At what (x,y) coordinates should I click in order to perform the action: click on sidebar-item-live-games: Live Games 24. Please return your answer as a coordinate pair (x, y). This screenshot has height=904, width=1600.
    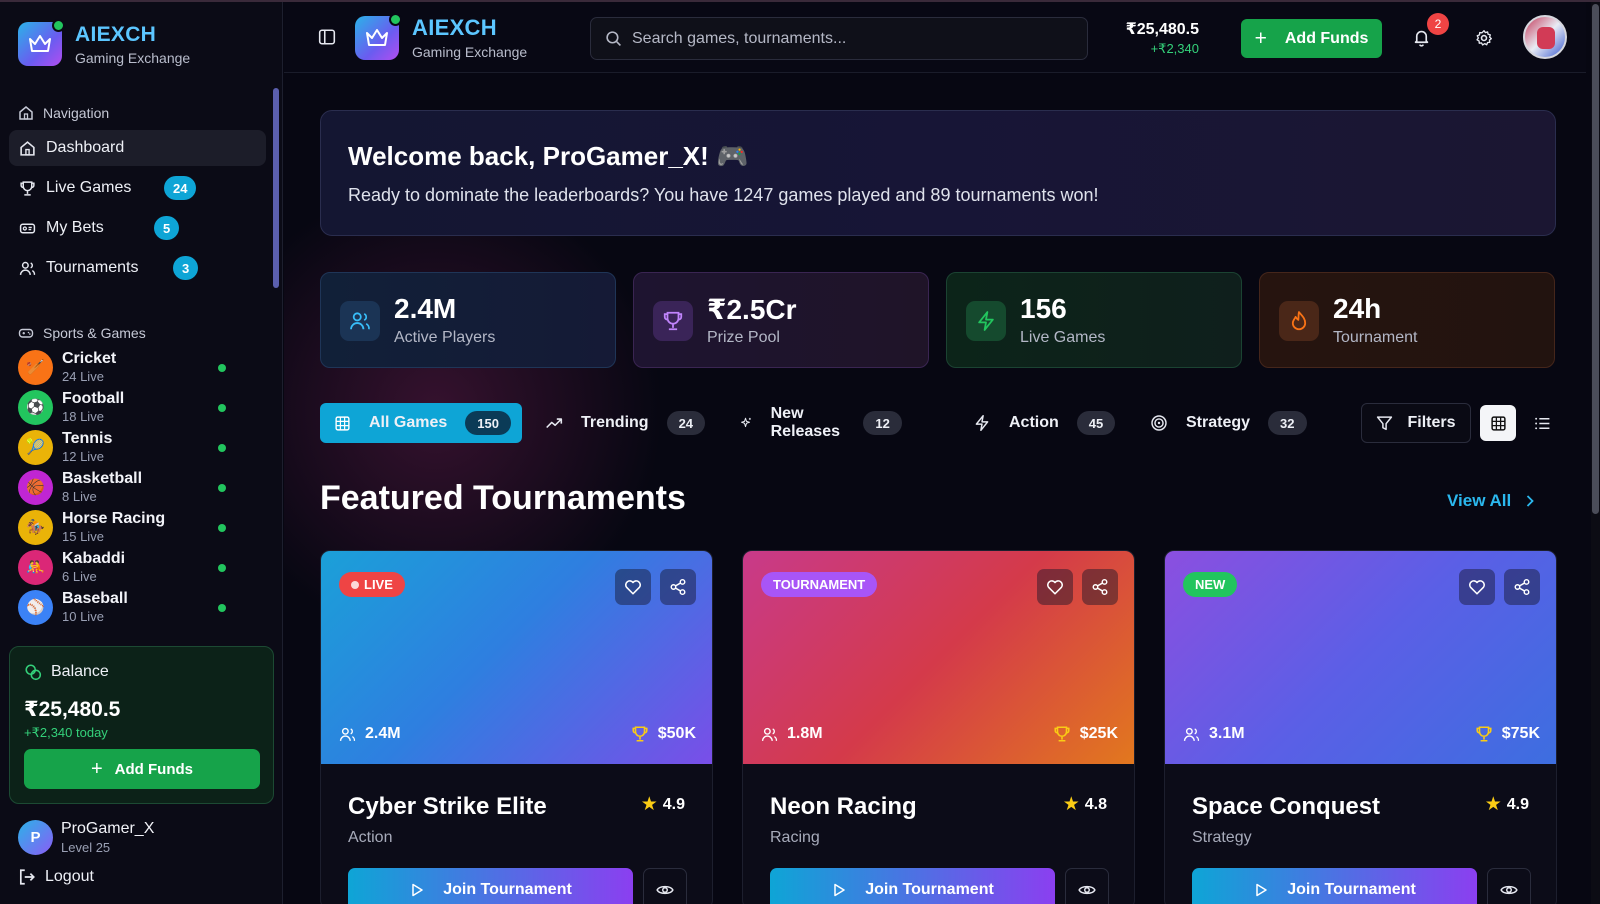
    Looking at the image, I should click on (137, 188).